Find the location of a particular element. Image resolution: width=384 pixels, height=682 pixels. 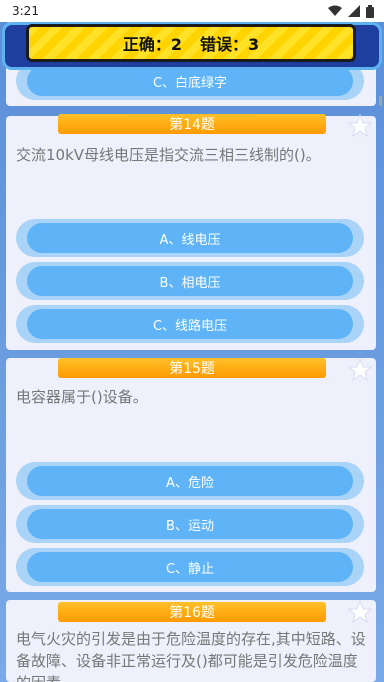

option-button: C、静止 is located at coordinates (190, 567).